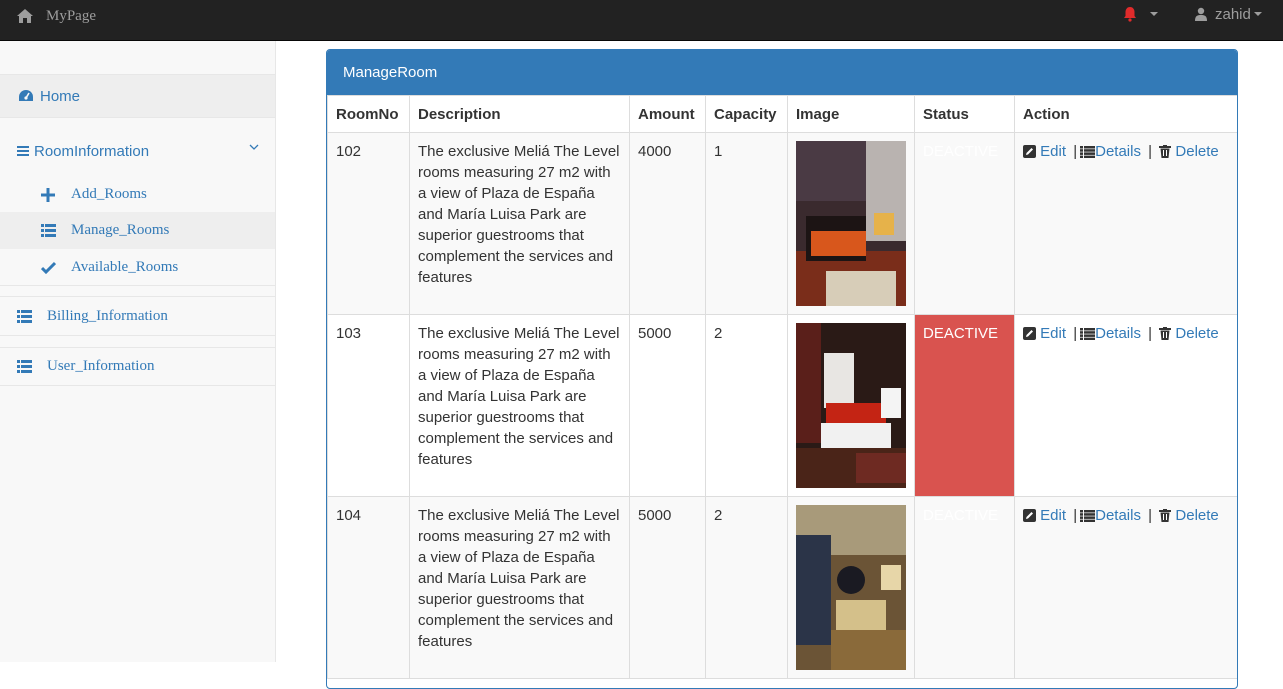  Describe the element at coordinates (1140, 14) in the screenshot. I see `notifications-dropdown` at that location.